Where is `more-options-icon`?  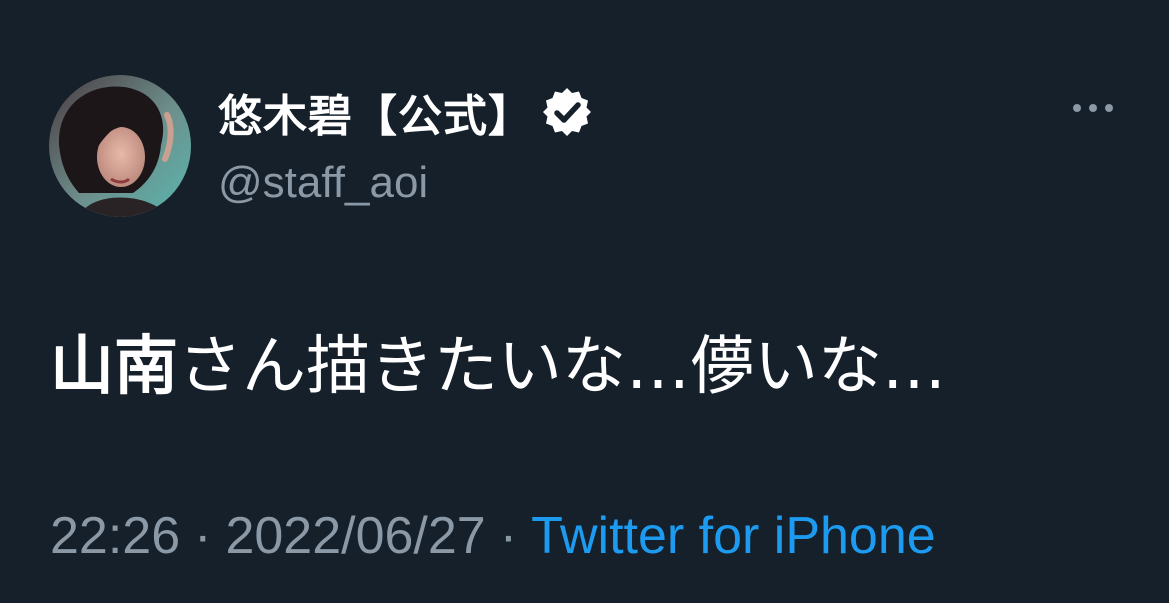 more-options-icon is located at coordinates (1093, 108).